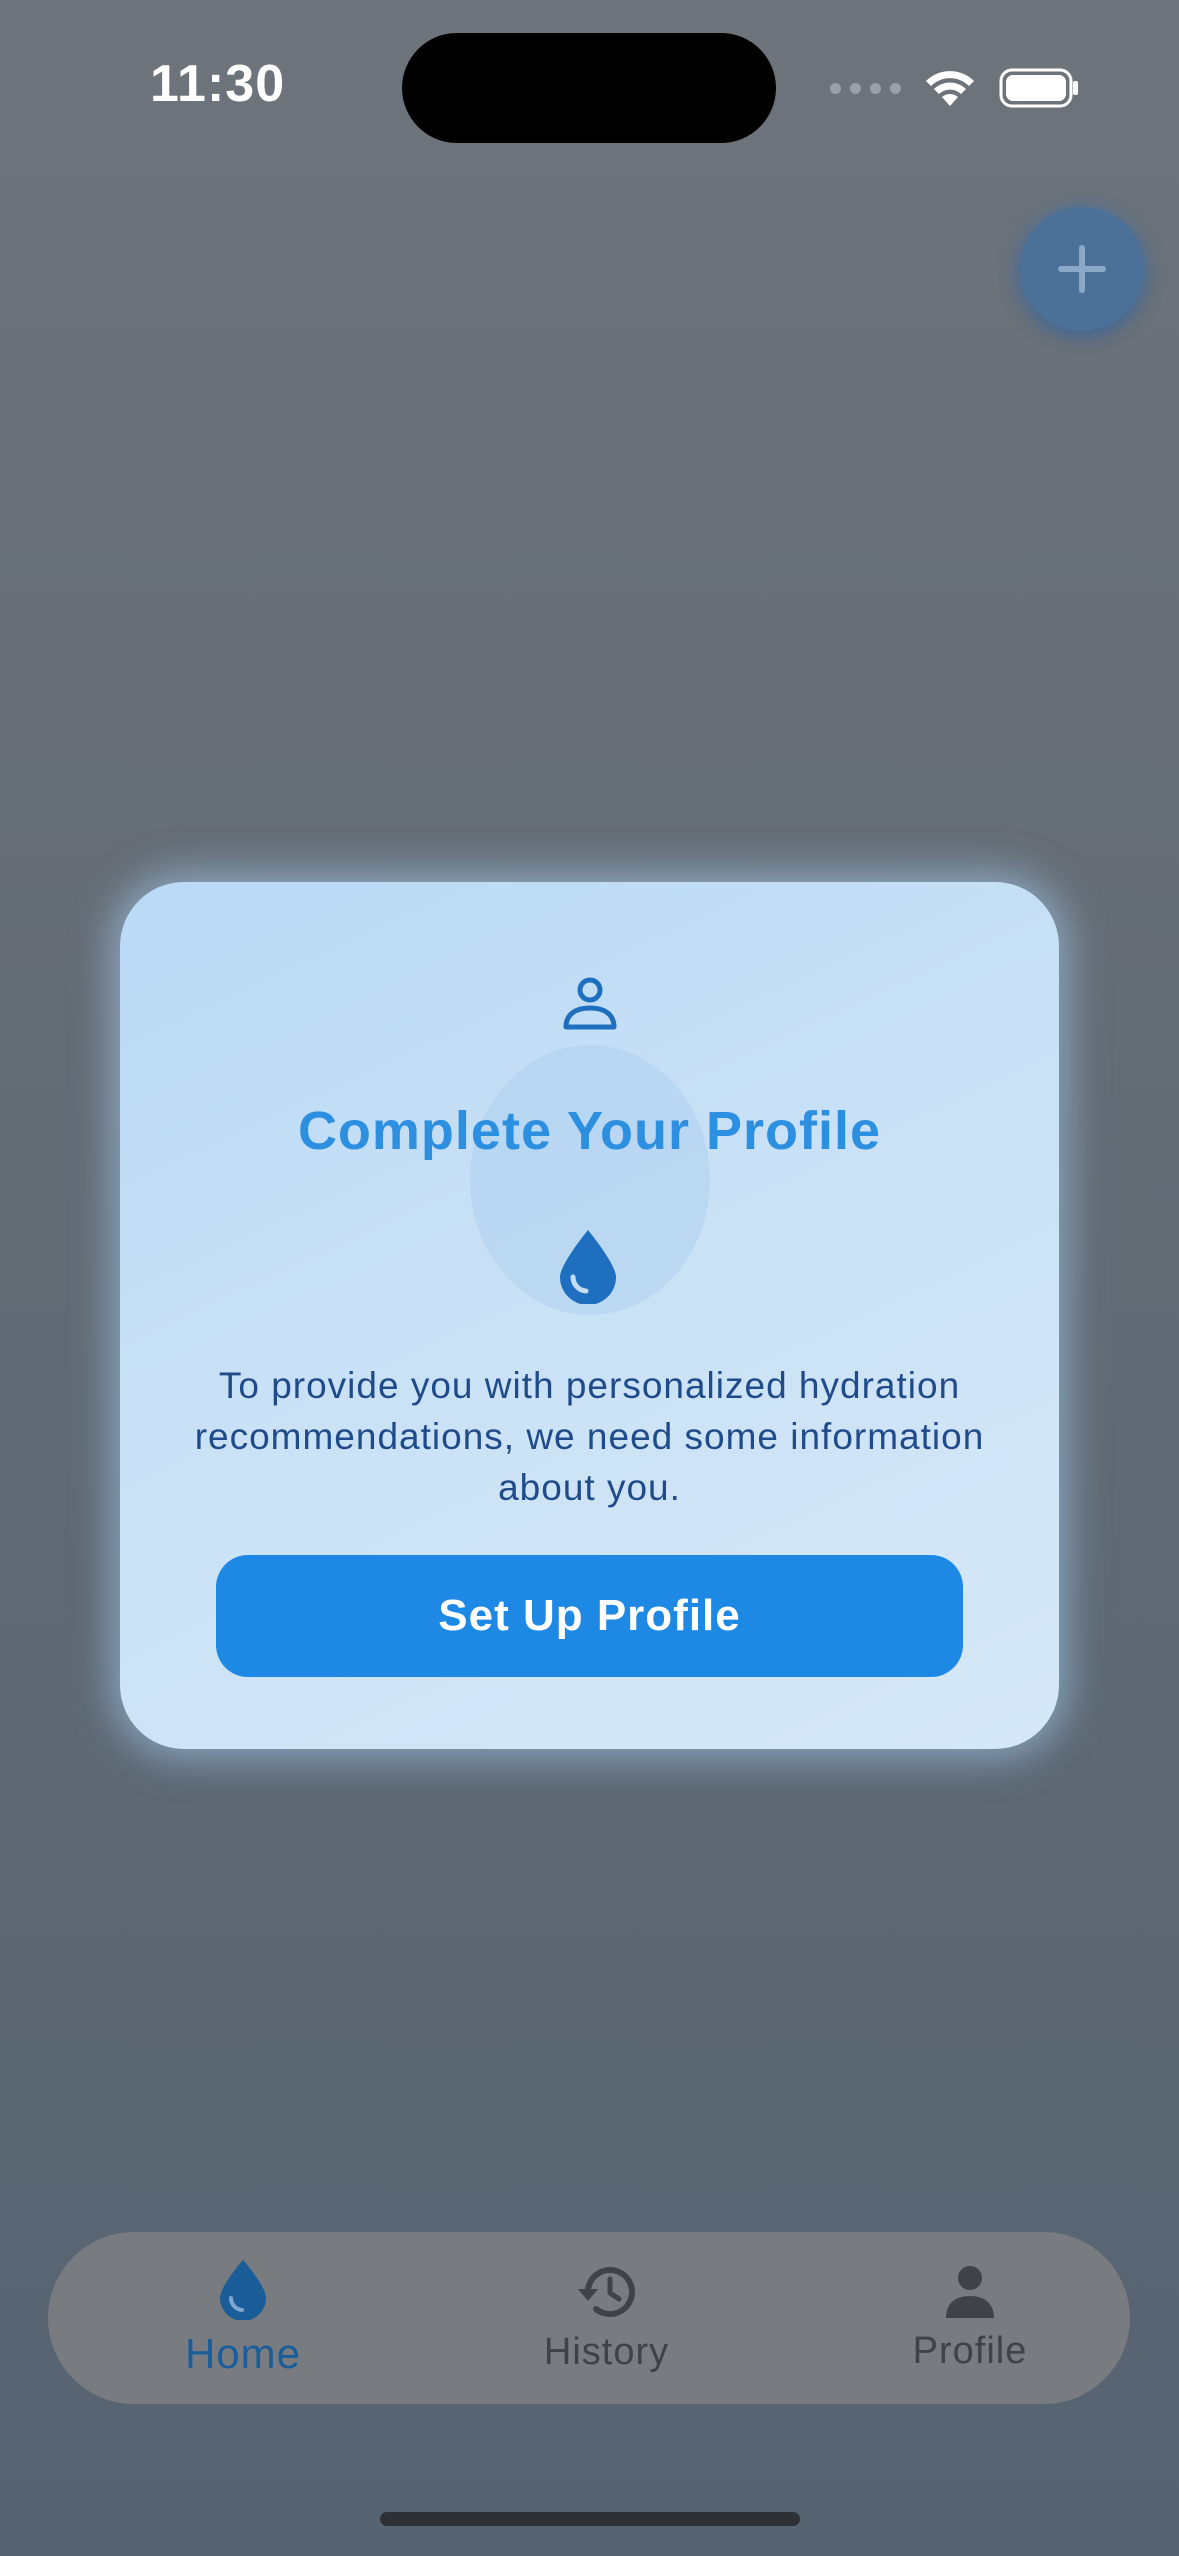  What do you see at coordinates (243, 2353) in the screenshot?
I see `tab-home-label: Home` at bounding box center [243, 2353].